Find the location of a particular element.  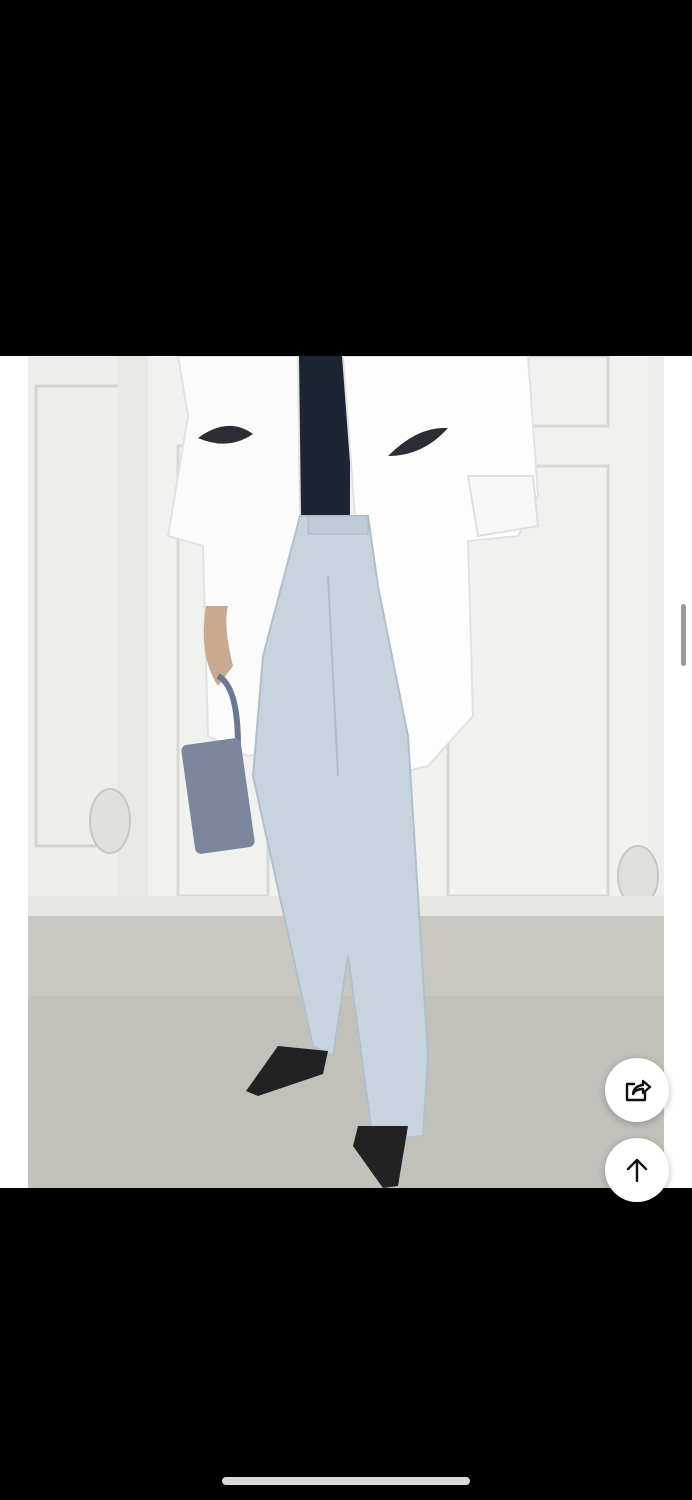

share-button is located at coordinates (637, 1090).